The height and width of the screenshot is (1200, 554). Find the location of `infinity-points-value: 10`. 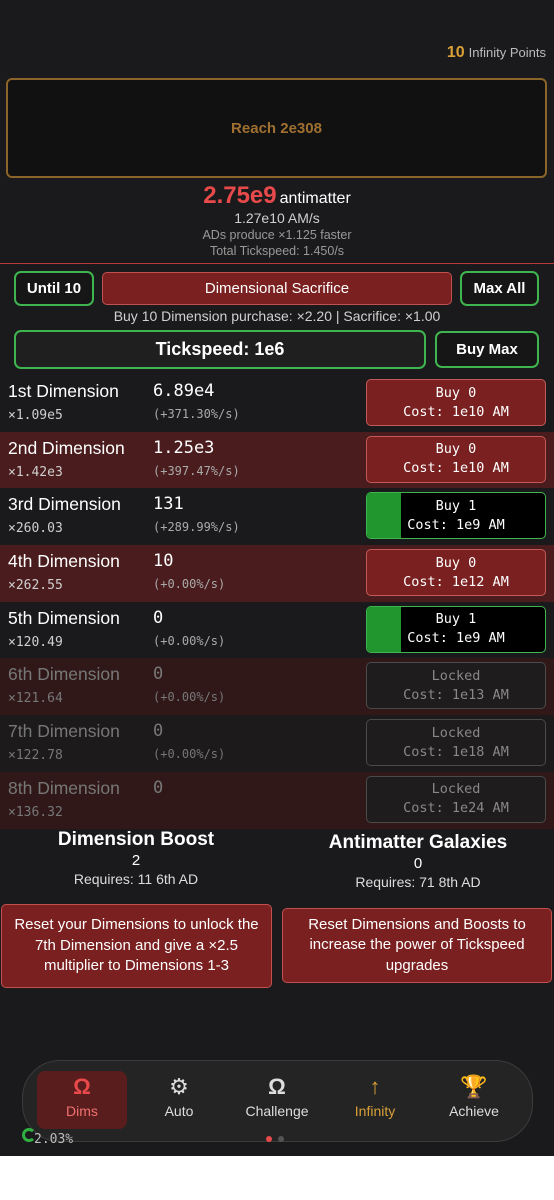

infinity-points-value: 10 is located at coordinates (455, 52).